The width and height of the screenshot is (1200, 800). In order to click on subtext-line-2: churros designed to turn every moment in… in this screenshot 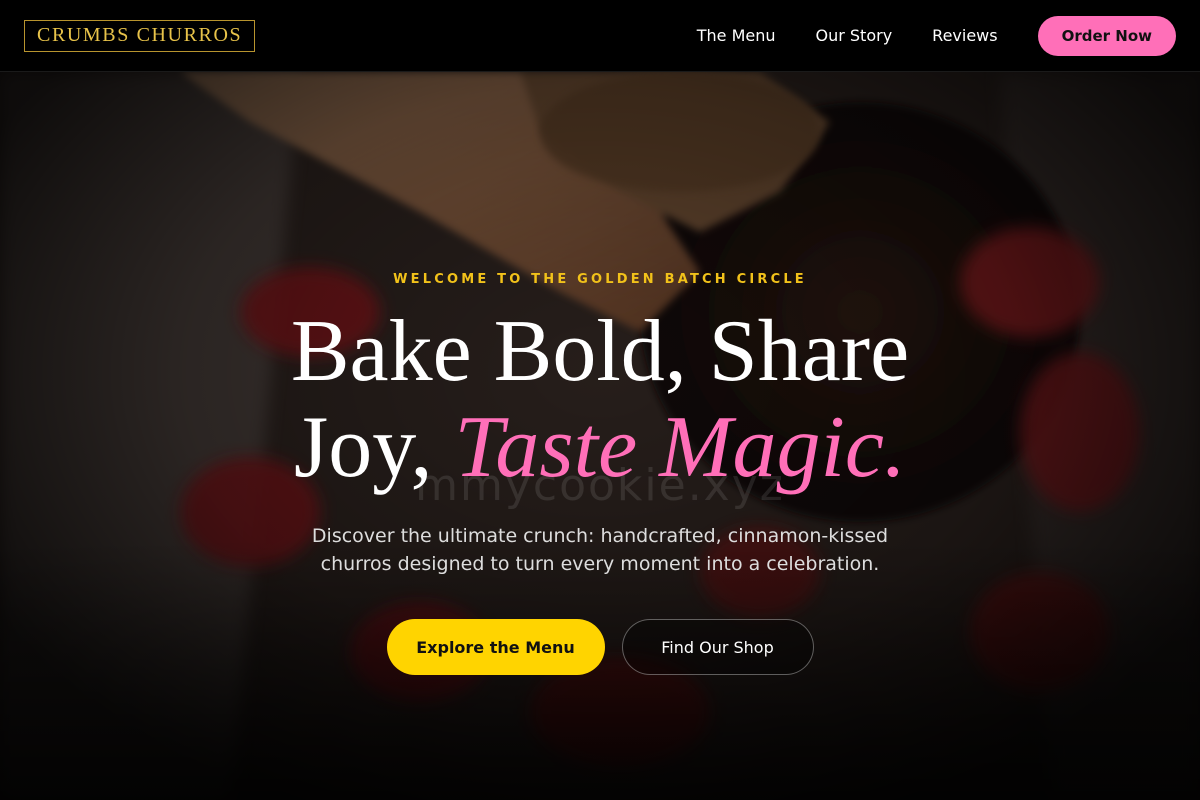, I will do `click(600, 564)`.